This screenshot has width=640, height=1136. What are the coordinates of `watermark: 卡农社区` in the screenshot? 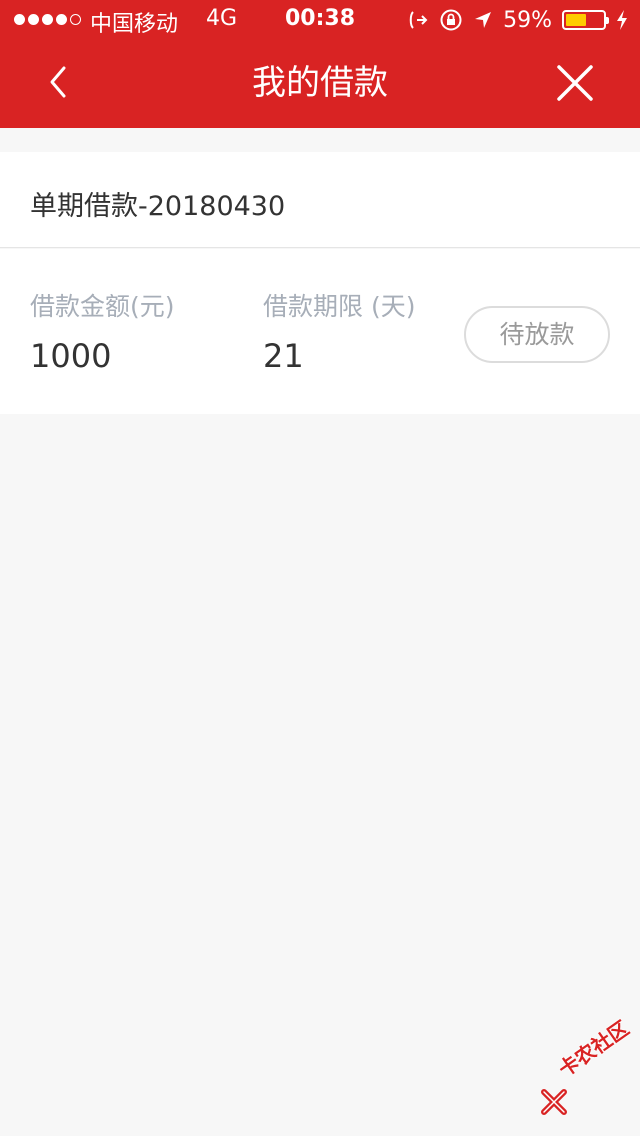 It's located at (588, 1069).